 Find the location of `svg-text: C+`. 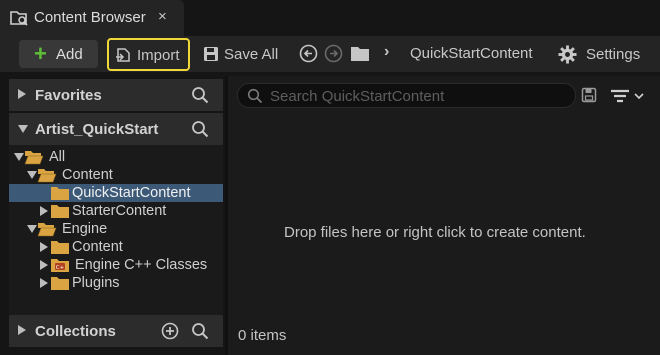

svg-text: C+ is located at coordinates (60, 268).